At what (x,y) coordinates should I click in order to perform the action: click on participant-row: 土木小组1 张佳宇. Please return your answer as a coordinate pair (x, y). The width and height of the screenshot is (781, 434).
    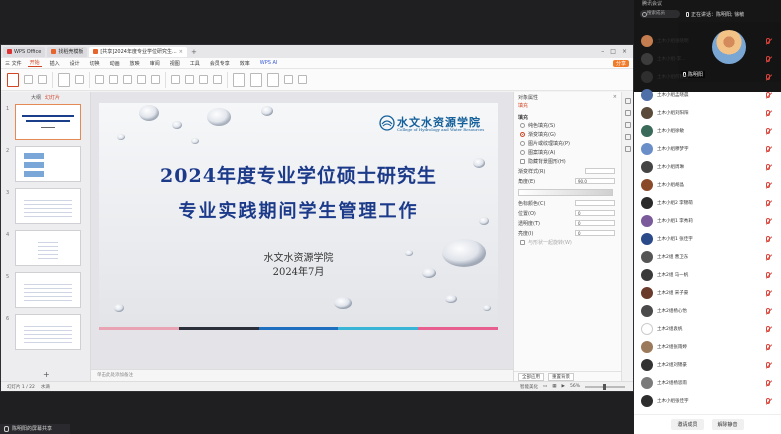
    Looking at the image, I should click on (707, 239).